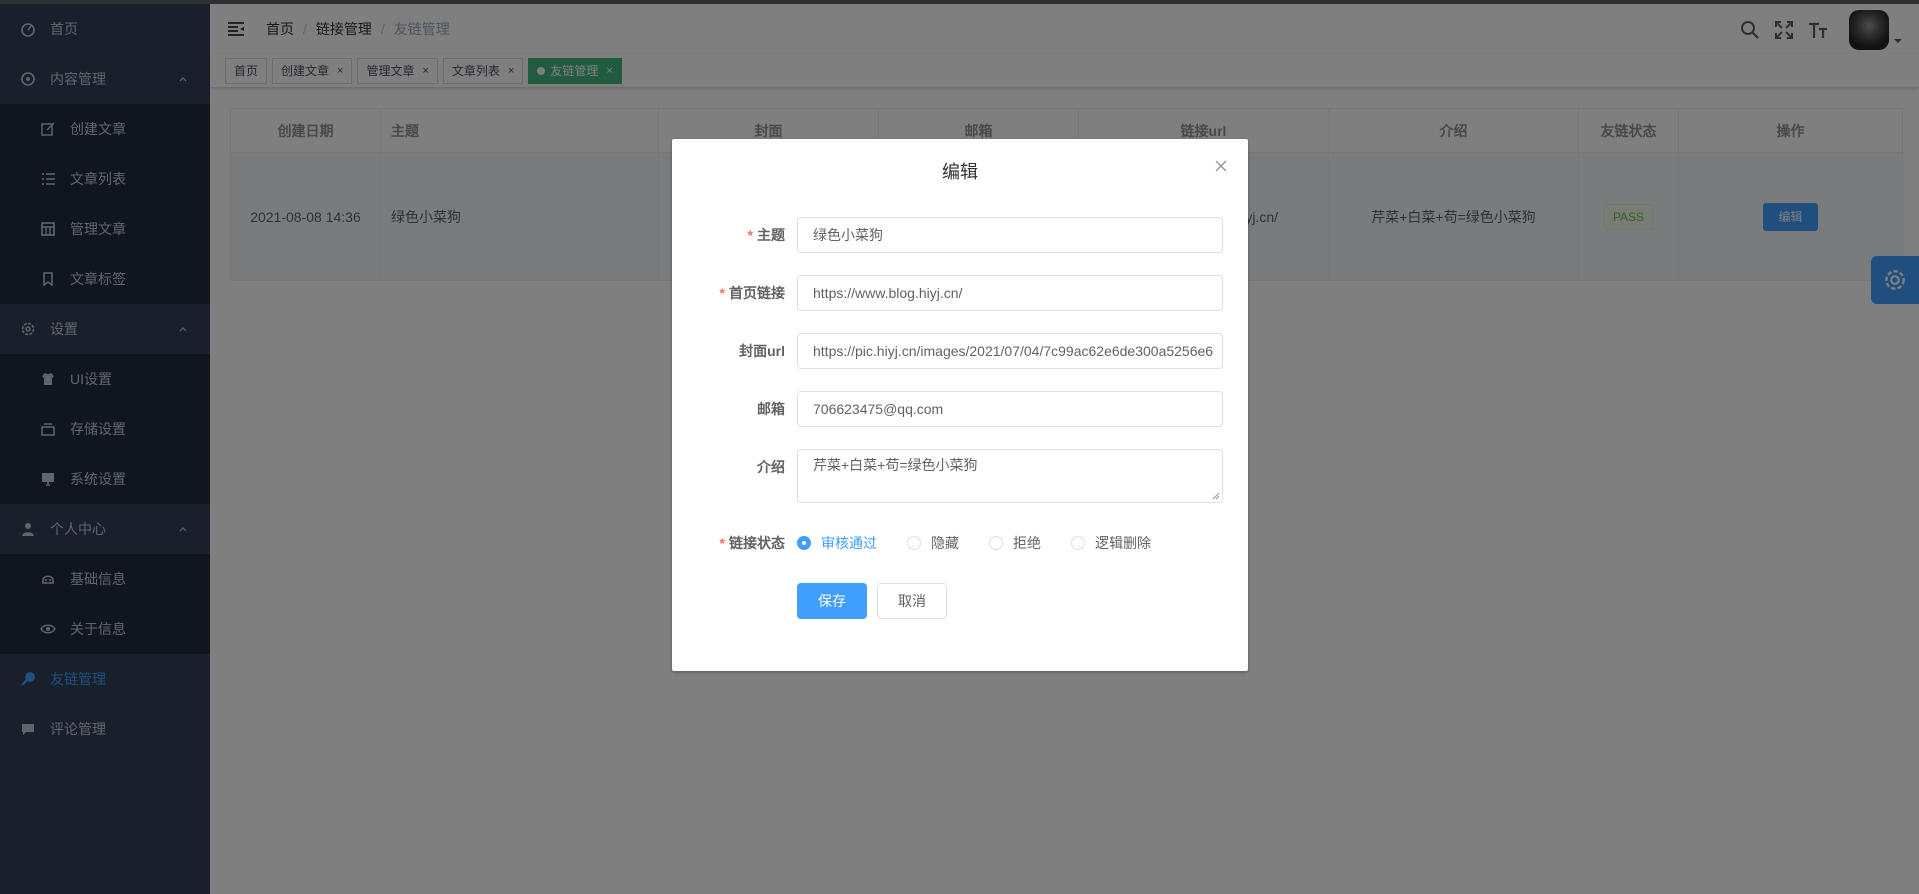 Image resolution: width=1919 pixels, height=894 pixels. I want to click on radio-label: 审核通过, so click(849, 543).